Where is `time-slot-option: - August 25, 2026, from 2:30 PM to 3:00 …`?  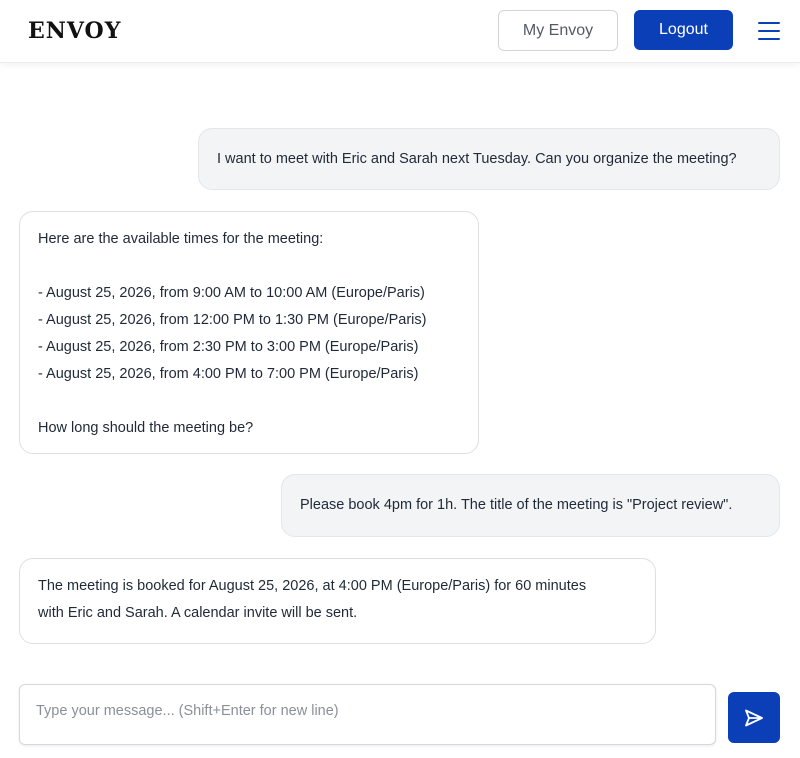 time-slot-option: - August 25, 2026, from 2:30 PM to 3:00 … is located at coordinates (228, 347).